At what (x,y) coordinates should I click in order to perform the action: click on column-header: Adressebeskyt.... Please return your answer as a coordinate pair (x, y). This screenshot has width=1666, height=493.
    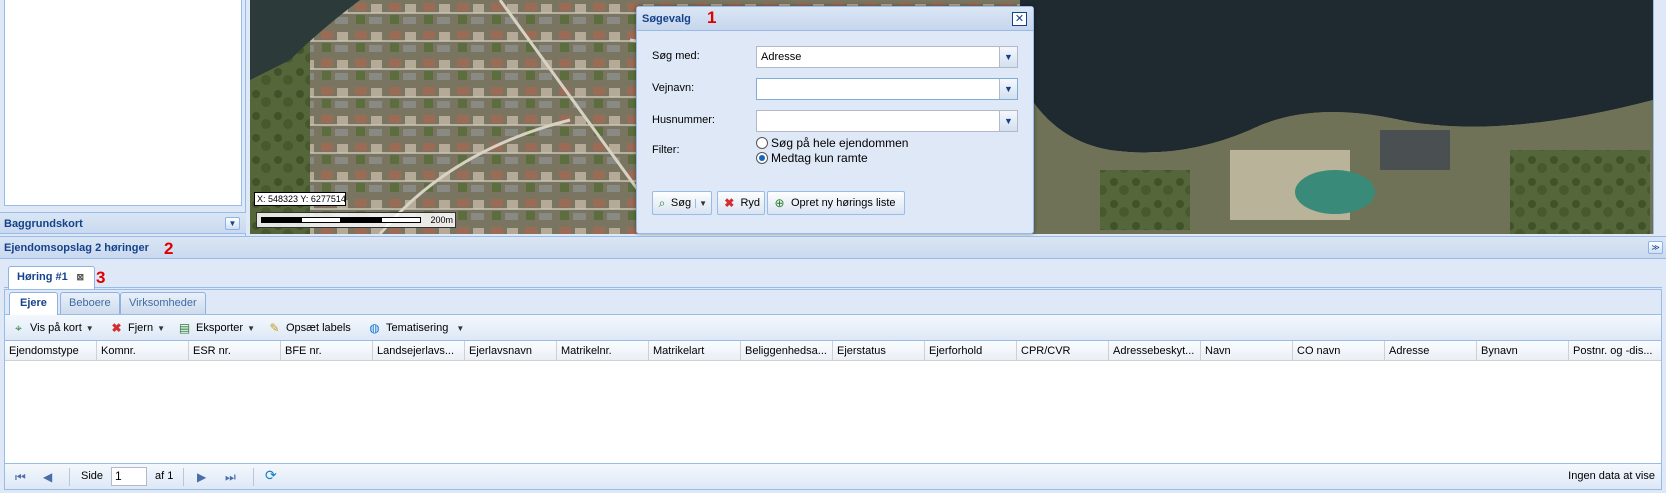
    Looking at the image, I should click on (1155, 350).